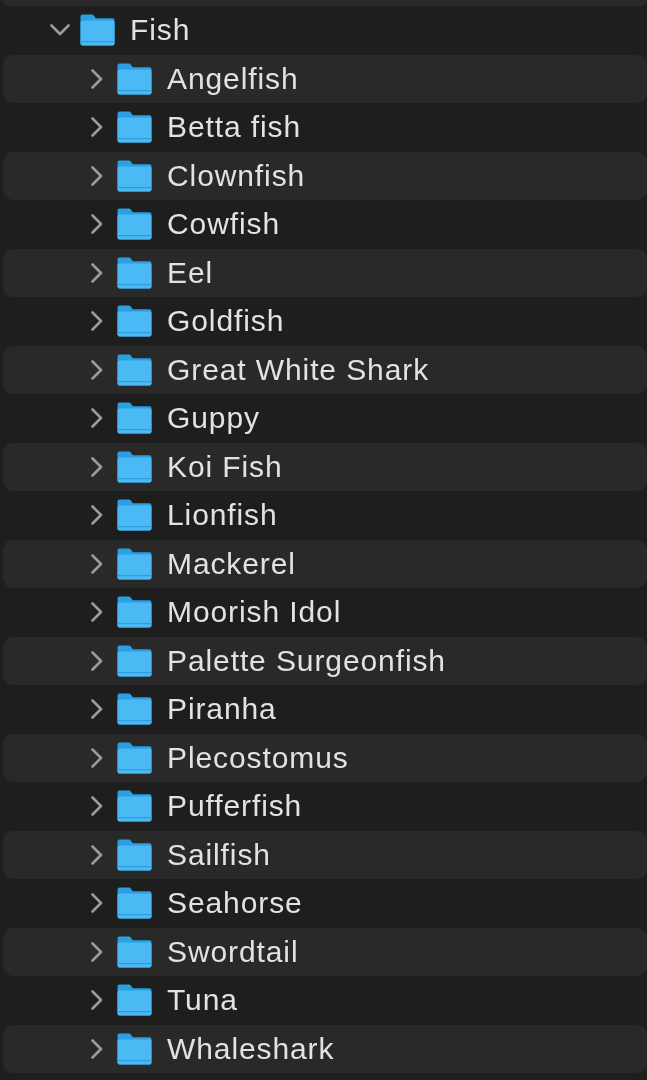  I want to click on folder-name: Seahorse, so click(235, 903).